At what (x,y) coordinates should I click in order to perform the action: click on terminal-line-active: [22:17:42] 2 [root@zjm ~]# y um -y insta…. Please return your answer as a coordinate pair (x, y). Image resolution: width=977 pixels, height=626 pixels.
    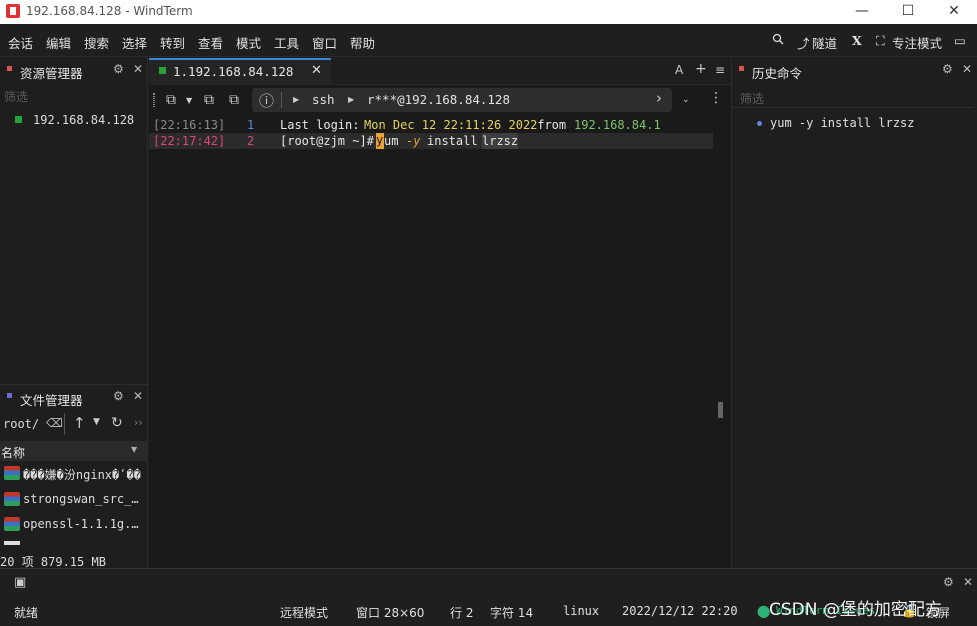
    Looking at the image, I should click on (431, 141).